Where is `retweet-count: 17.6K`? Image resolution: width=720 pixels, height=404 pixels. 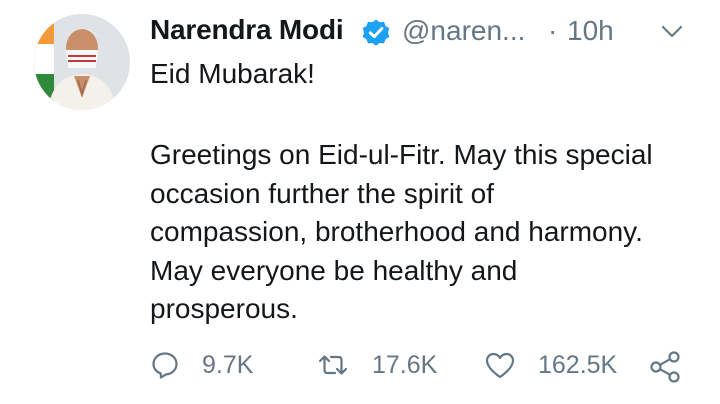
retweet-count: 17.6K is located at coordinates (405, 364).